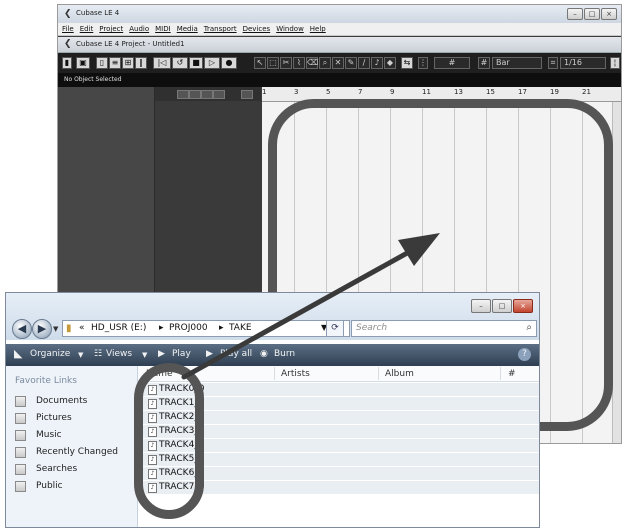 The image size is (624, 531). Describe the element at coordinates (444, 328) in the screenshot. I see `search-box: Search ⌕` at that location.